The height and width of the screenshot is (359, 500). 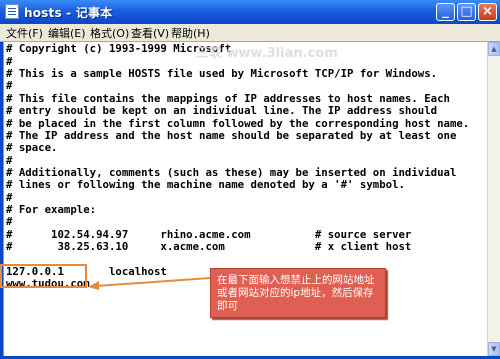 I want to click on menu-view: 查看(V), so click(x=150, y=33).